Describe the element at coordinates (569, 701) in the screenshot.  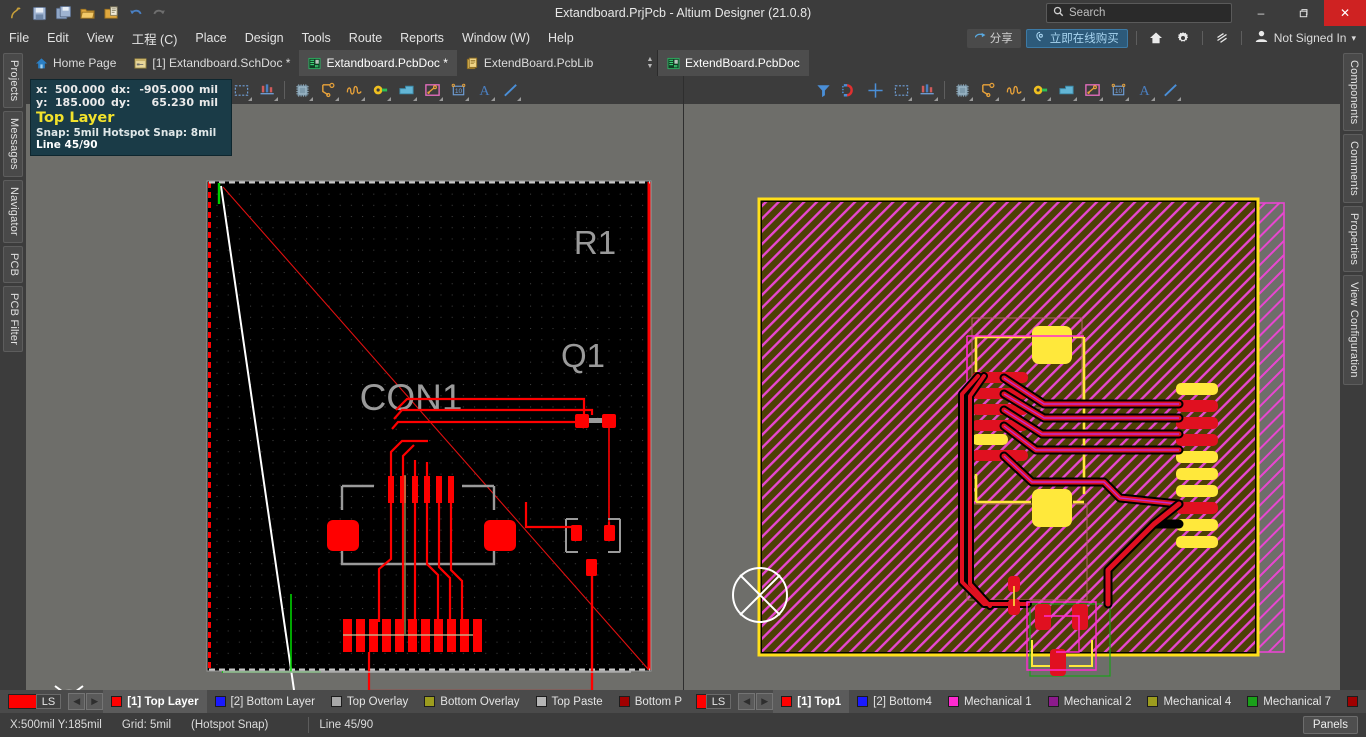
I see `layer-tab-top-paste: Top Paste` at that location.